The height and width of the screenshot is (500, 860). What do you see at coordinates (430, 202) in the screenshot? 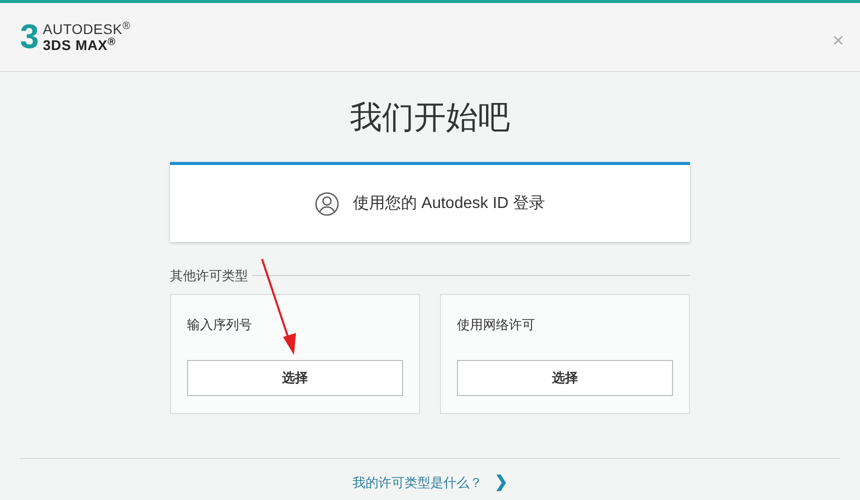
I see `sign-in-card: 使用您的 Autodesk ID 登录` at bounding box center [430, 202].